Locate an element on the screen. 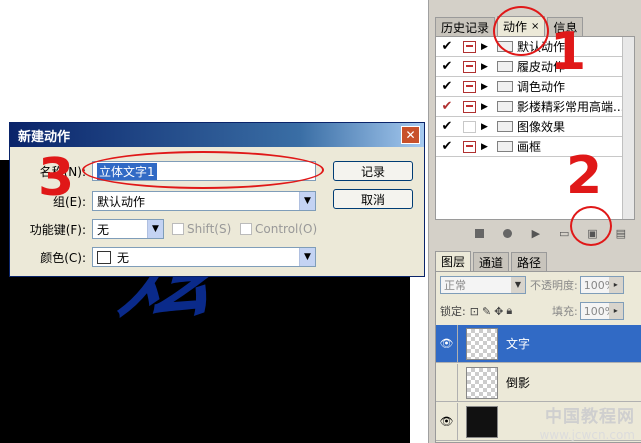 Image resolution: width=641 pixels, height=443 pixels. fill-label: 填充: is located at coordinates (565, 311).